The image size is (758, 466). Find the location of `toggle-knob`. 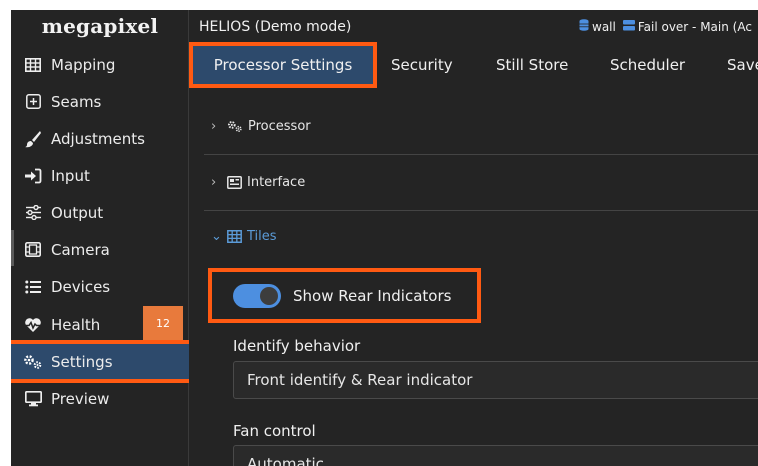

toggle-knob is located at coordinates (269, 295).